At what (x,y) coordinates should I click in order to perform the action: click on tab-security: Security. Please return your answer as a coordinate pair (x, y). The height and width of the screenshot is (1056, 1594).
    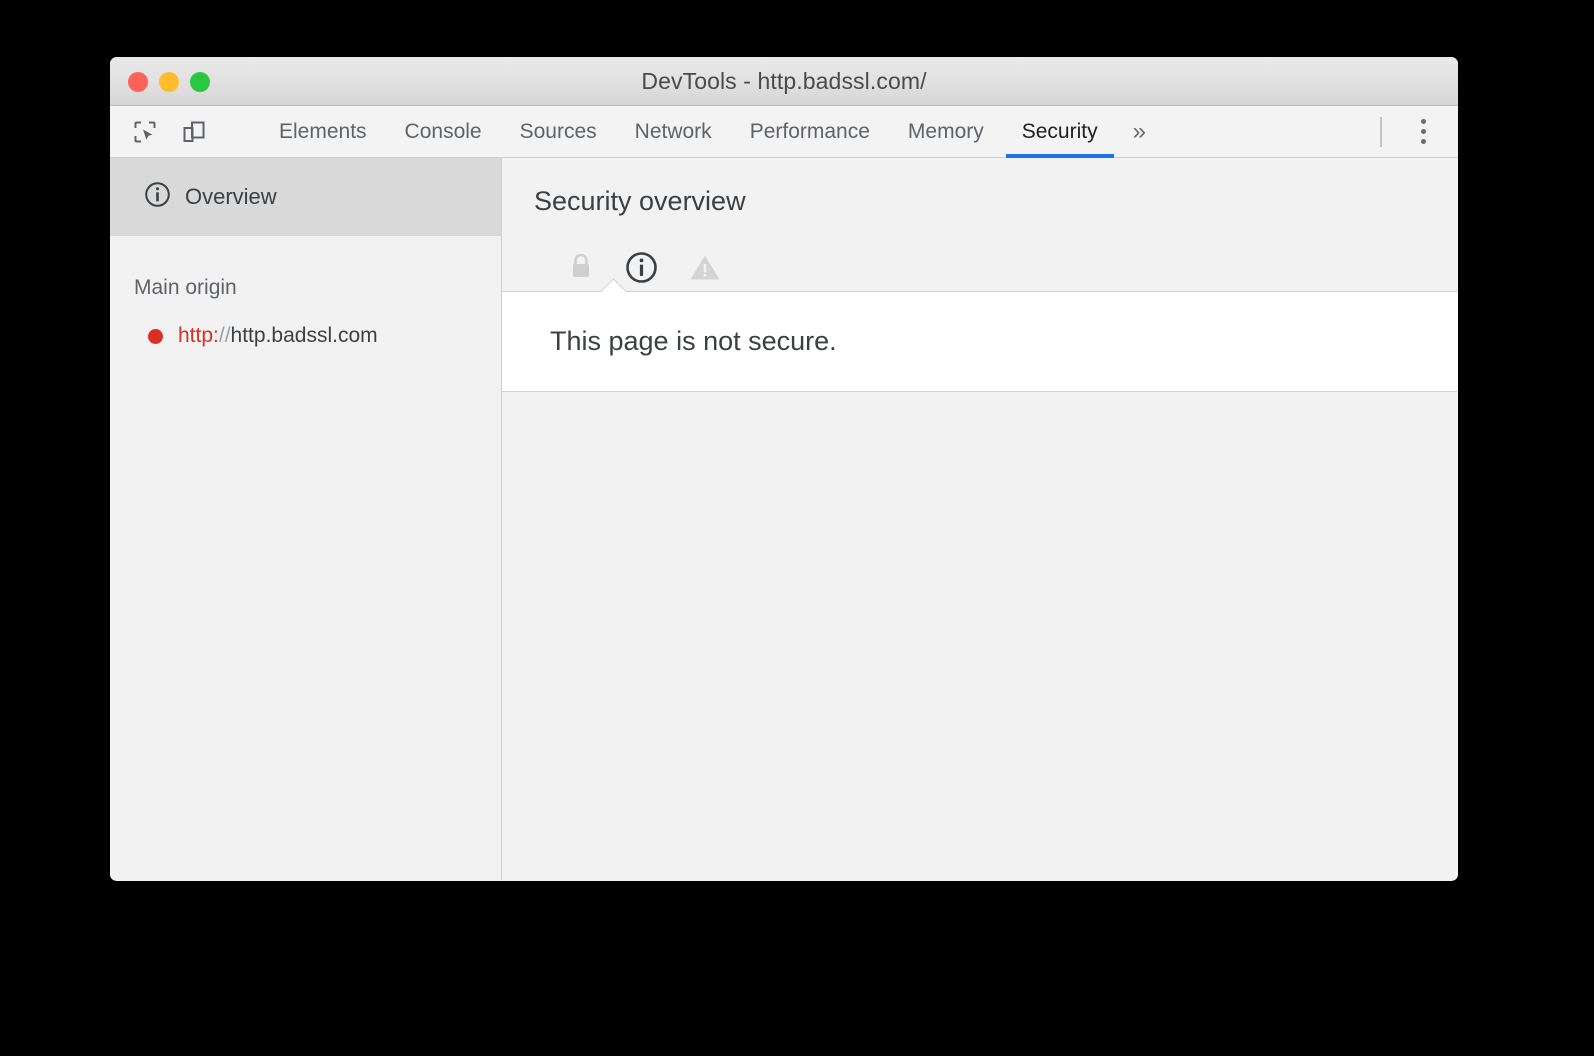
    Looking at the image, I should click on (1060, 132).